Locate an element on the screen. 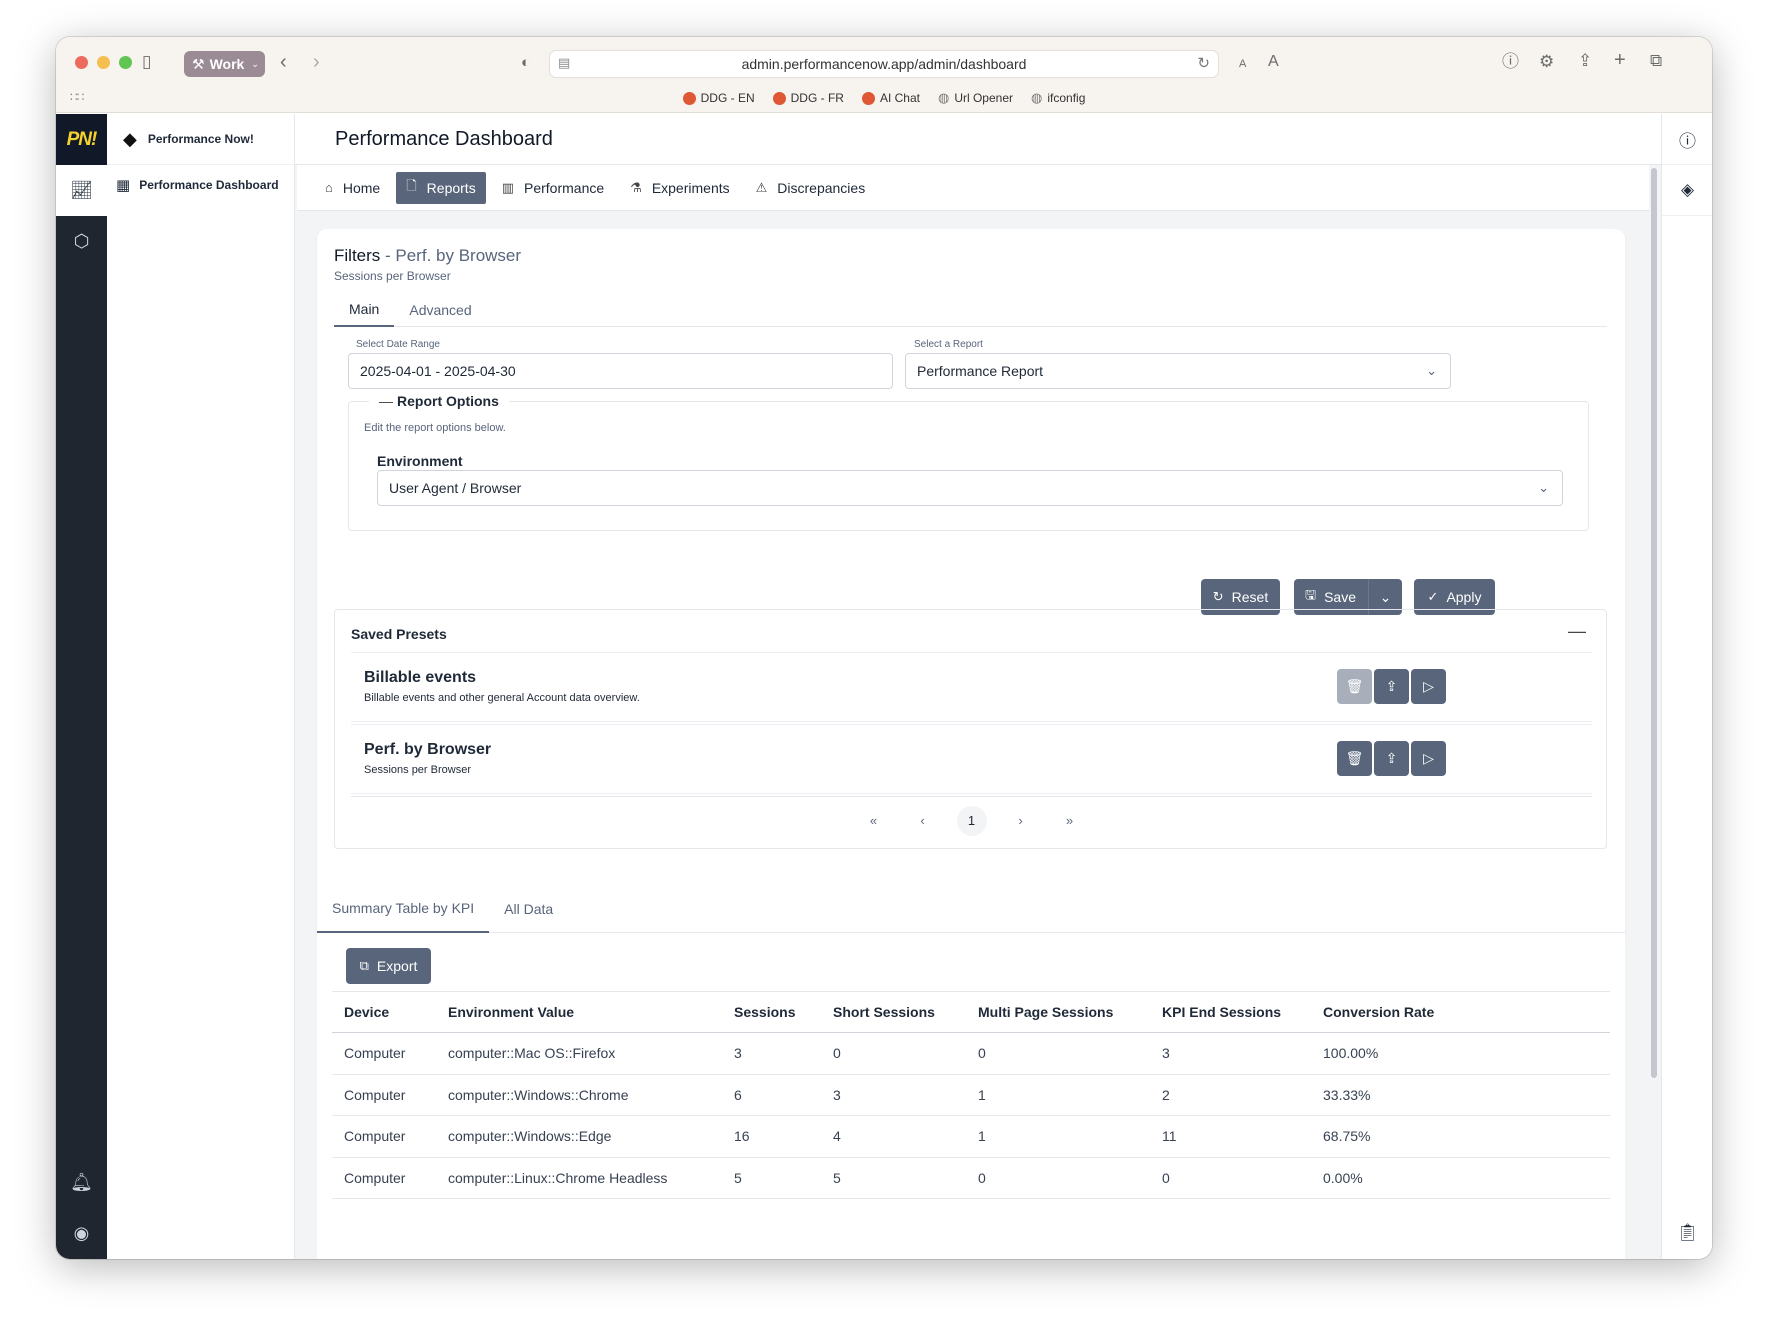 This screenshot has width=1768, height=1333. last-page-icon: » is located at coordinates (1070, 821).